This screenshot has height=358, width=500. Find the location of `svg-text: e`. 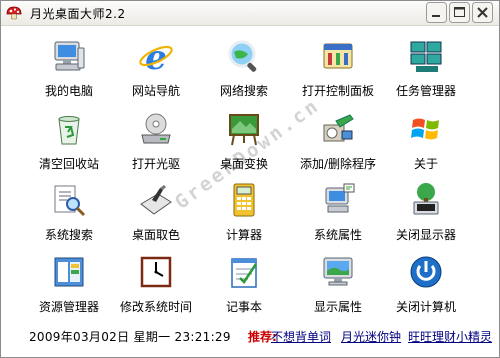

svg-text: e is located at coordinates (156, 56).